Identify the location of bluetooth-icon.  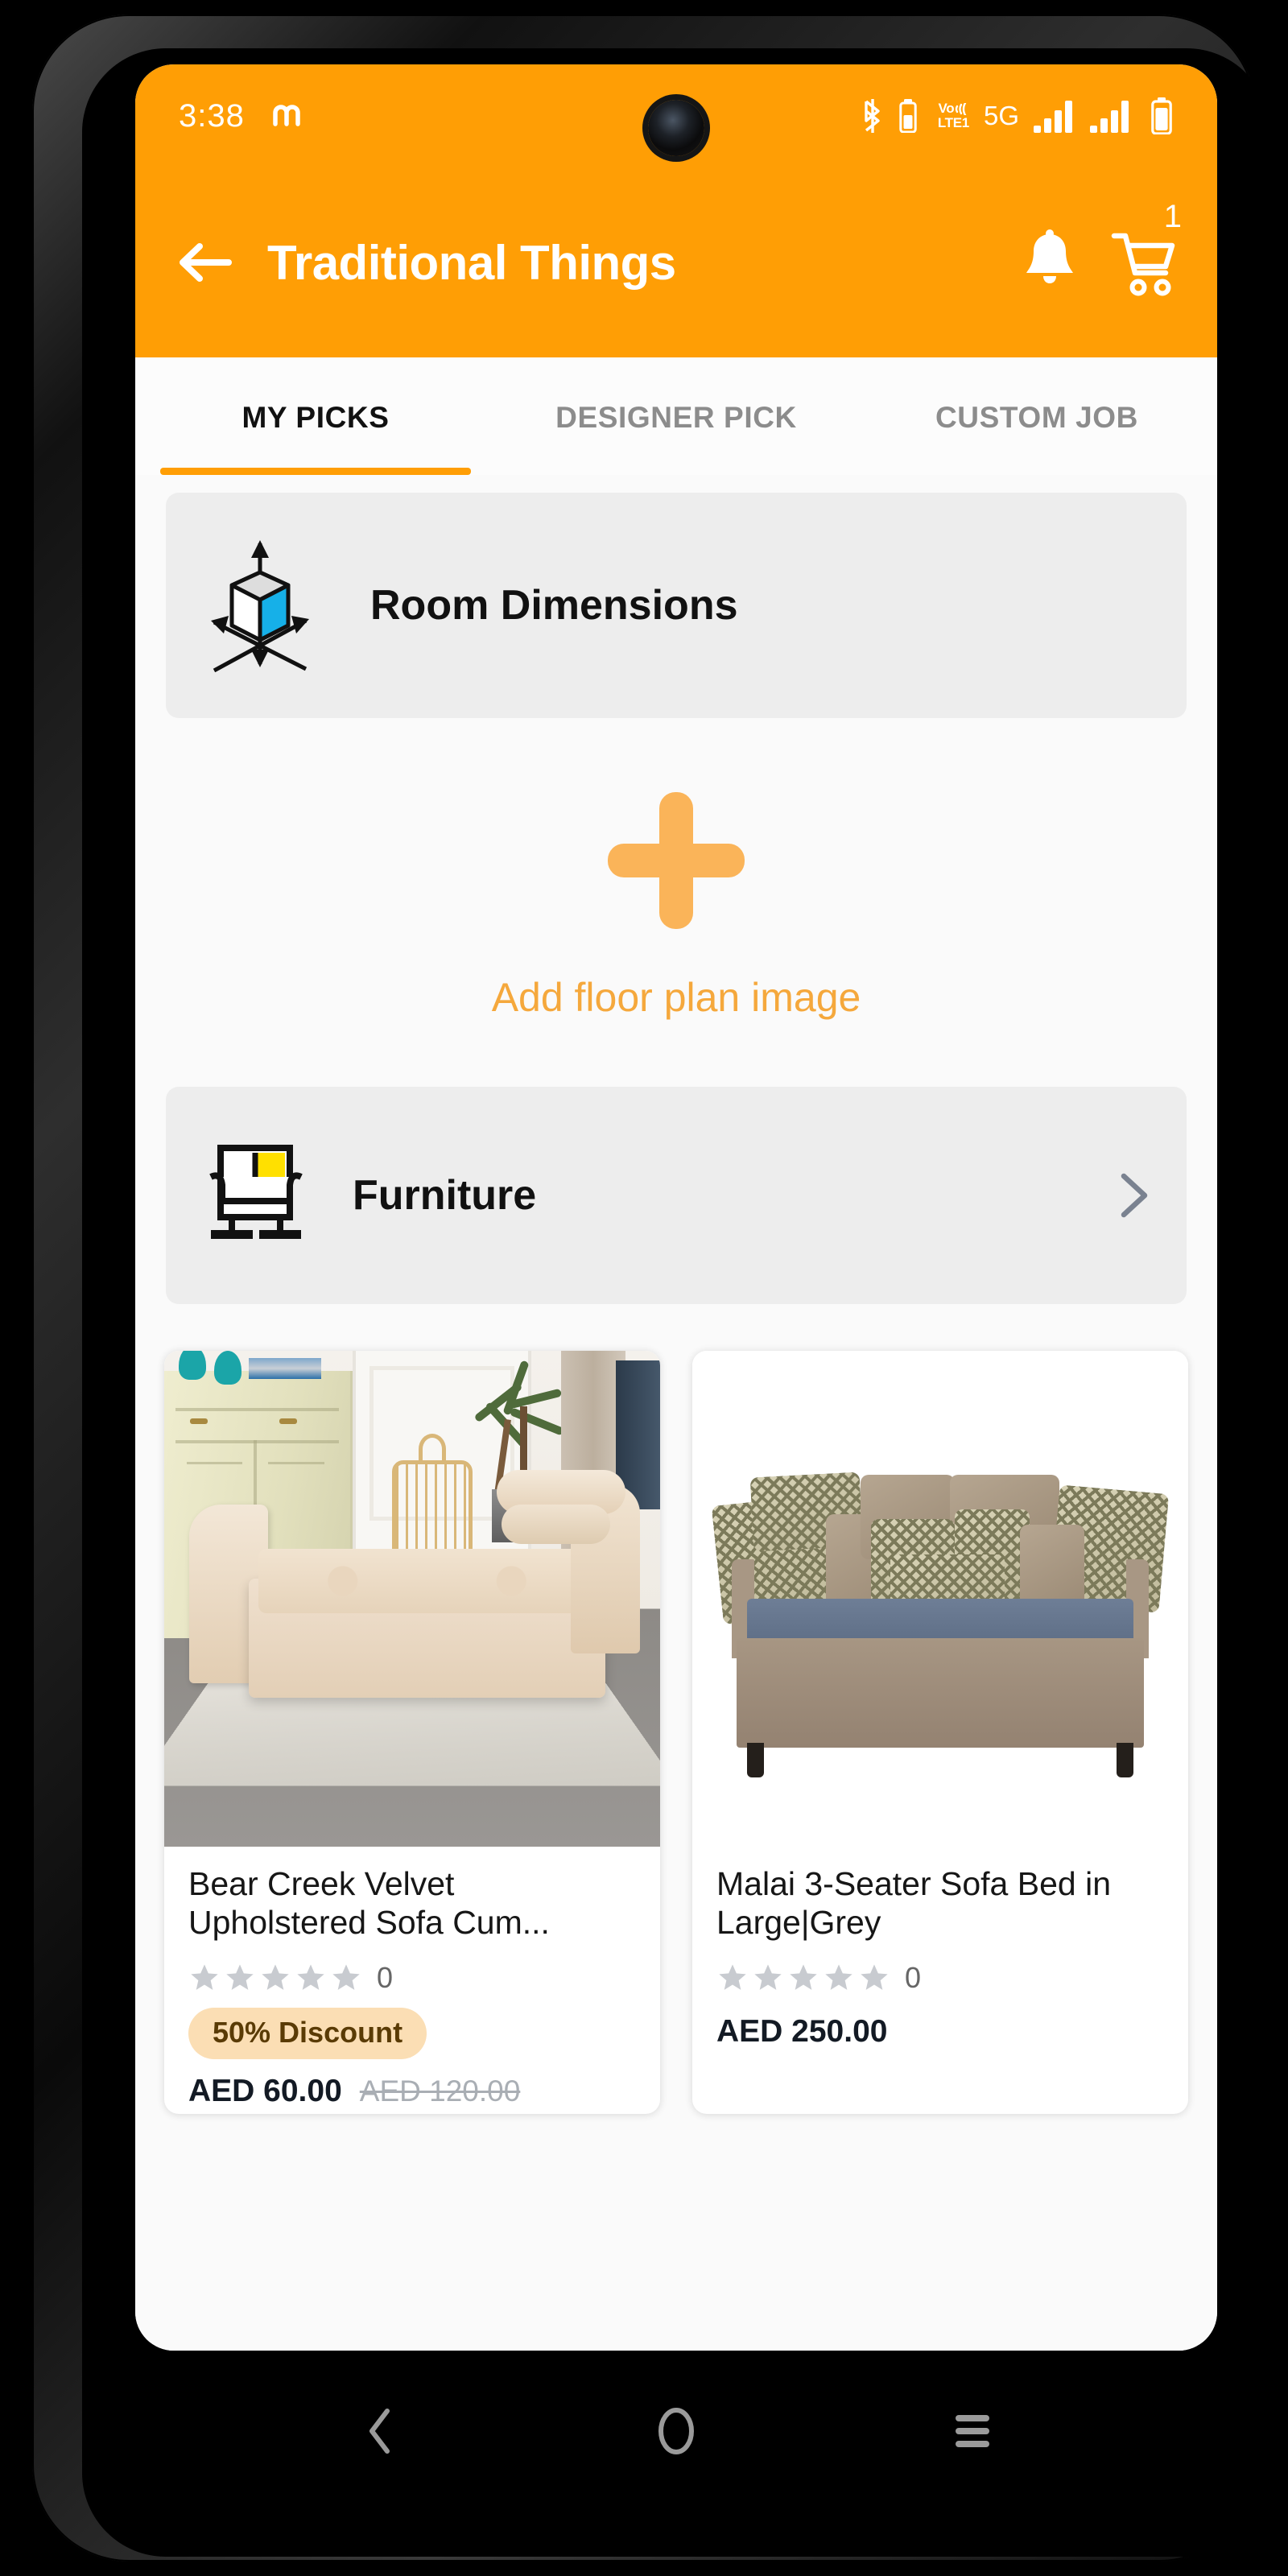
(873, 116).